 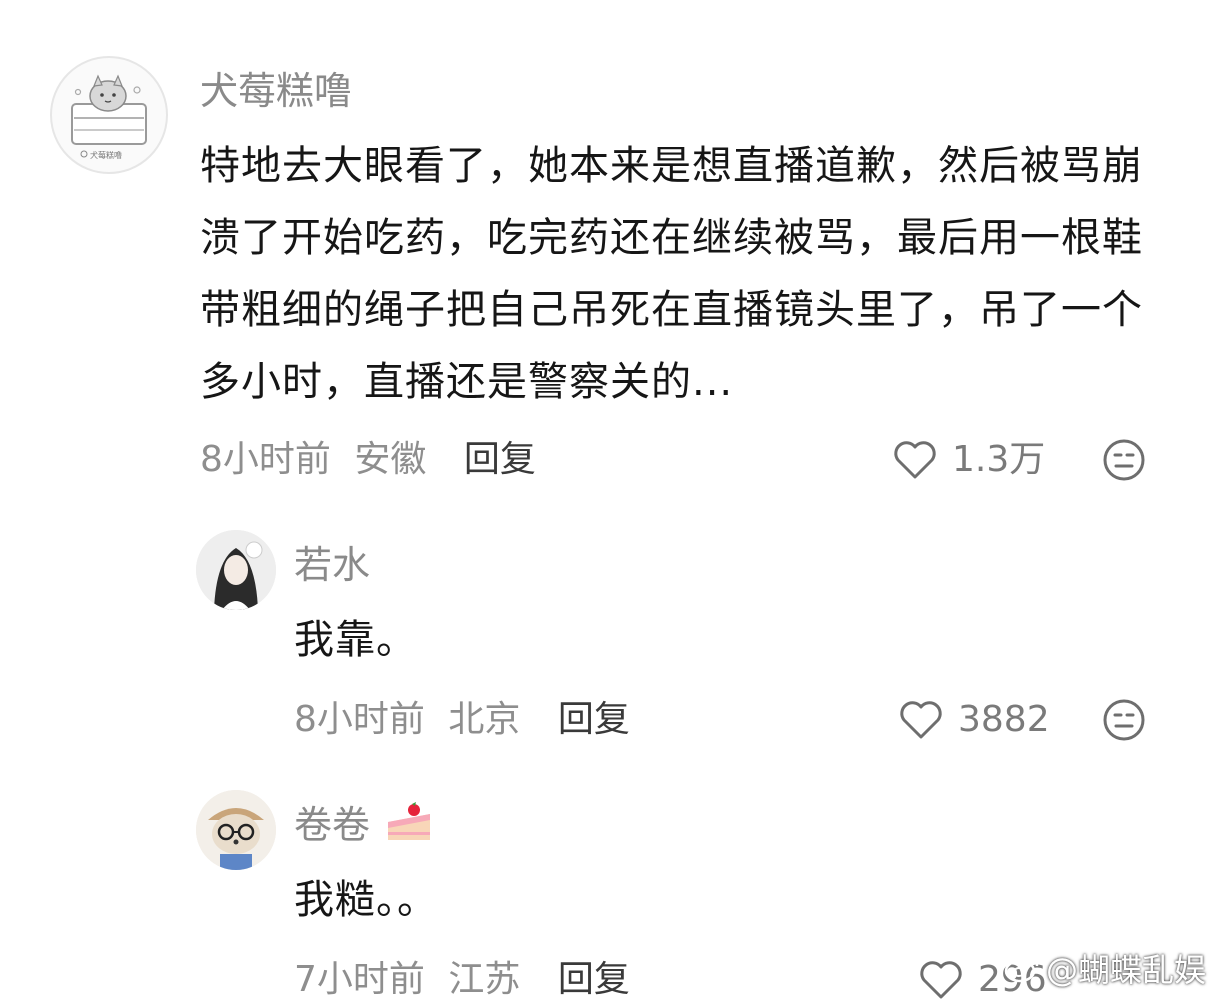 I want to click on like-count: 1.3万, so click(x=999, y=459).